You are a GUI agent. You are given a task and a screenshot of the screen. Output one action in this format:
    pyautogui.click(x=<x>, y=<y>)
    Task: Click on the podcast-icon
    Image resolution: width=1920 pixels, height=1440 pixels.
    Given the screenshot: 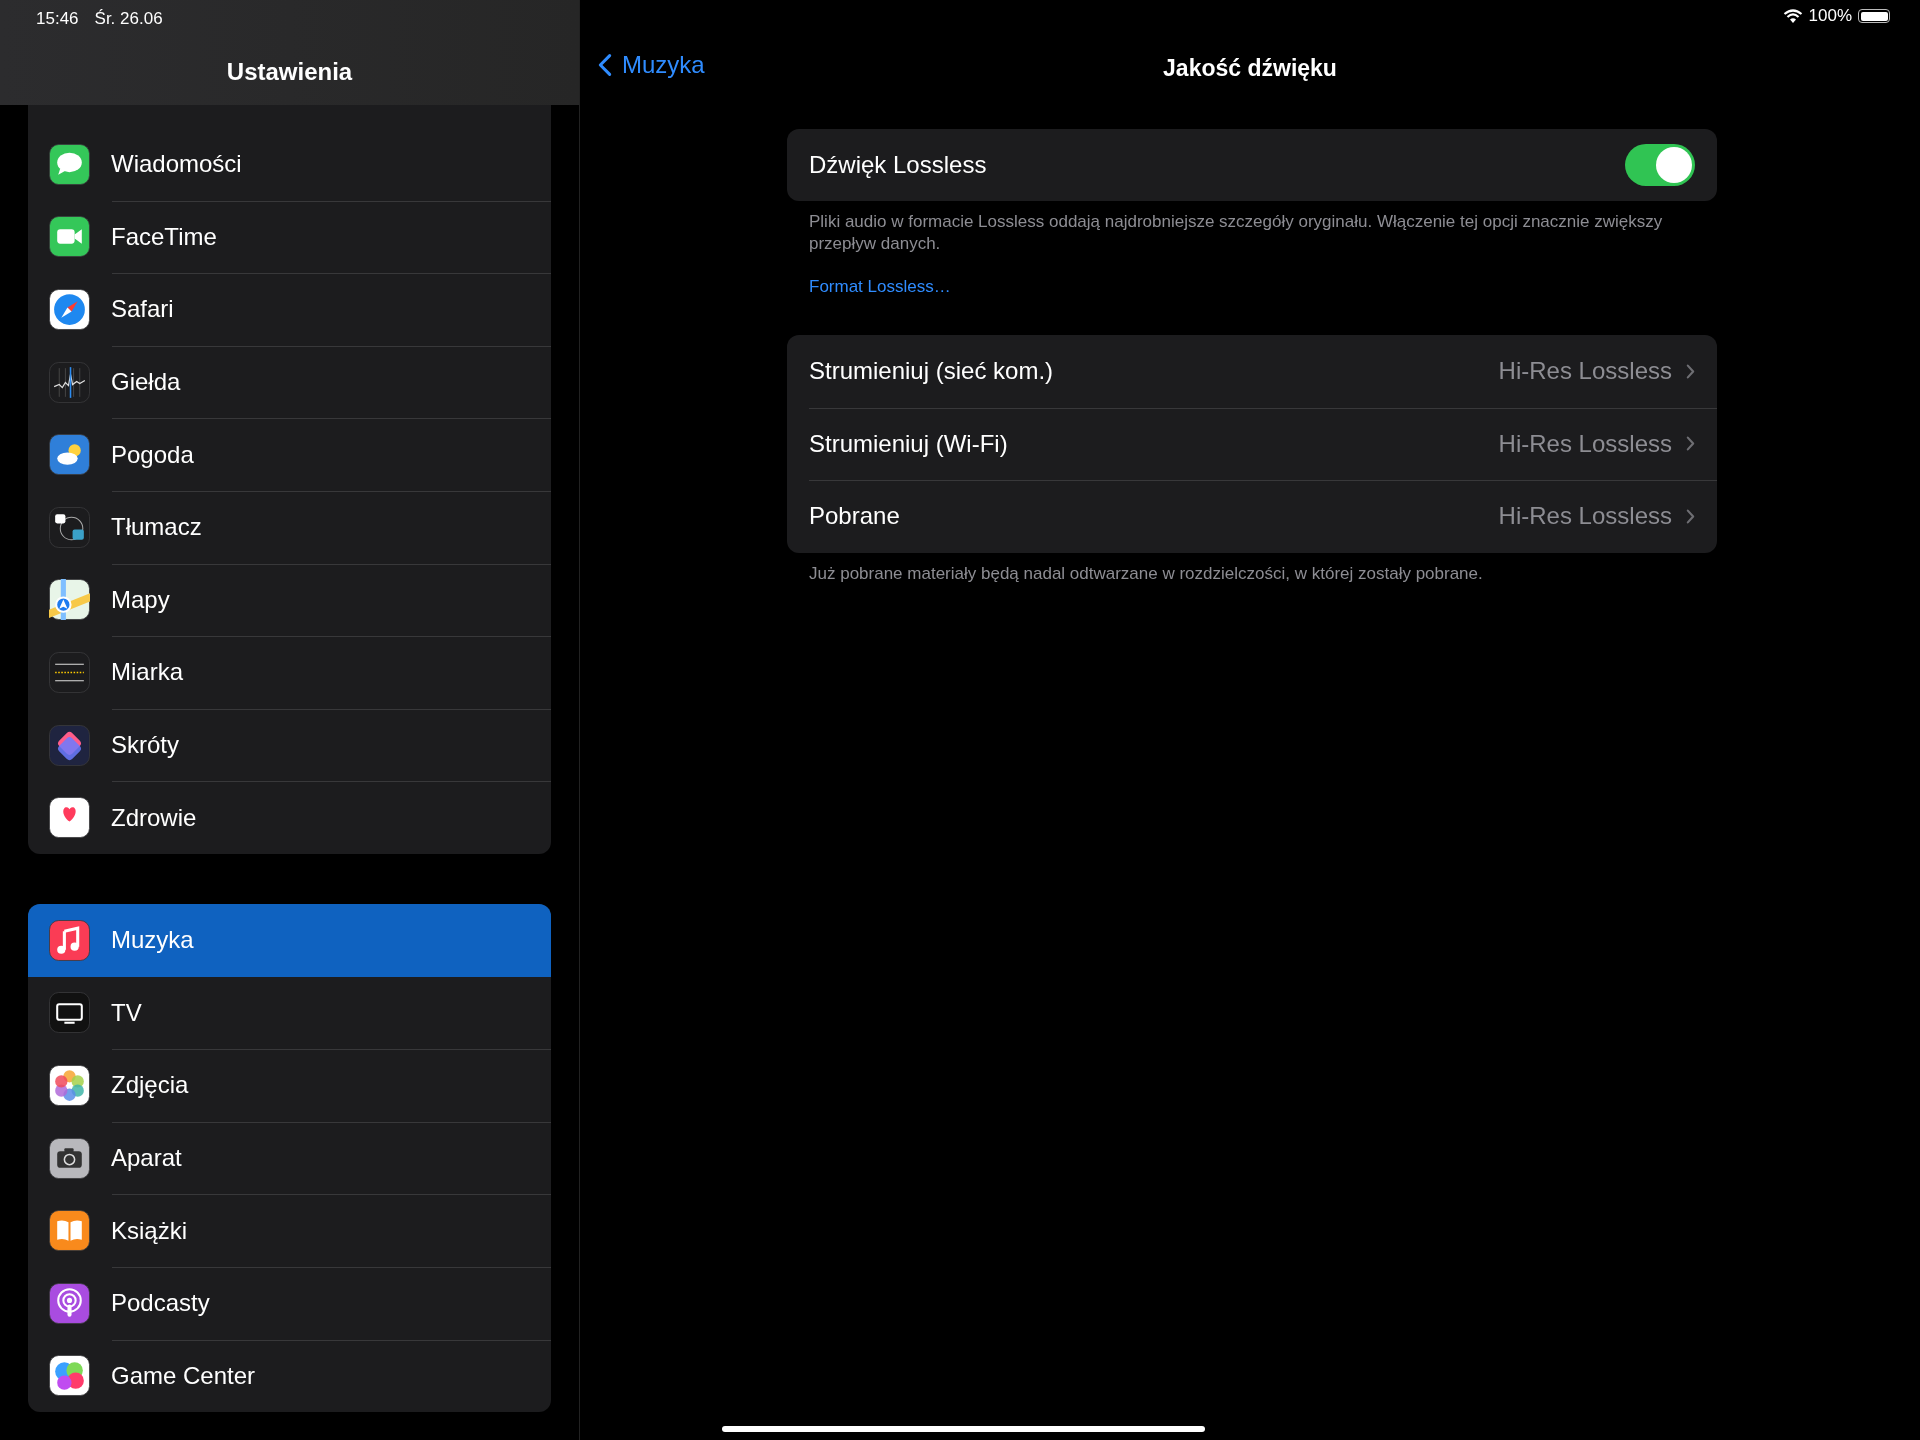 What is the action you would take?
    pyautogui.click(x=69, y=1303)
    